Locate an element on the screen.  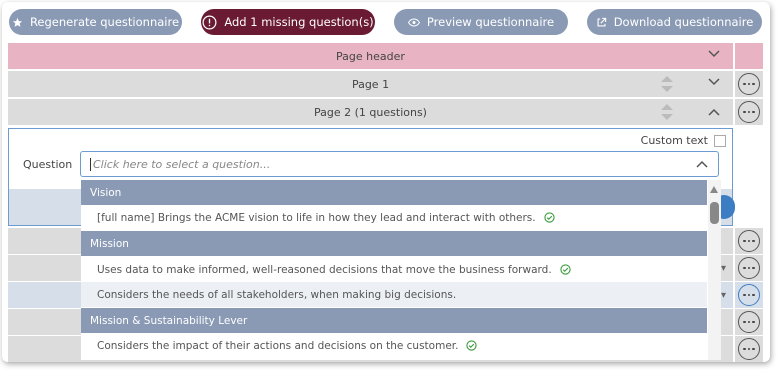
page-1-label: Page 1 is located at coordinates (370, 84).